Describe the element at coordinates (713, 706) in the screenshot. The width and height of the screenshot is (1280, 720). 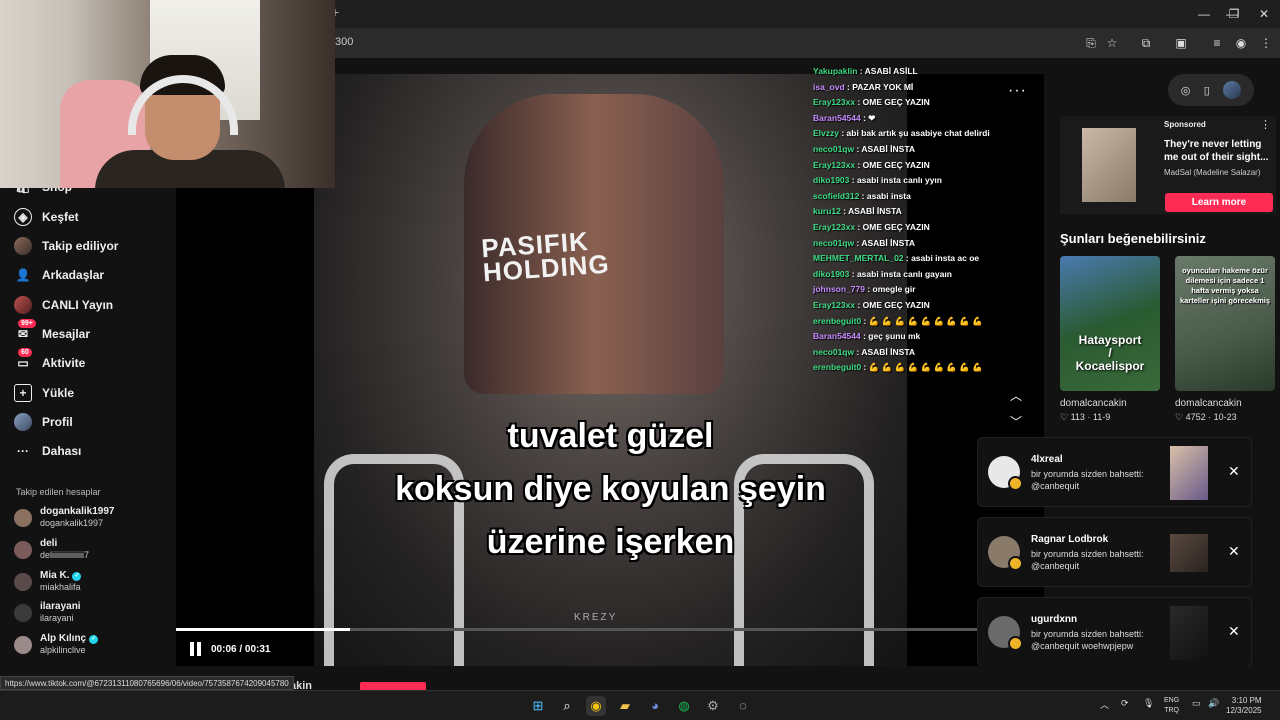
I see `settings-gear-icon: ⚙` at that location.